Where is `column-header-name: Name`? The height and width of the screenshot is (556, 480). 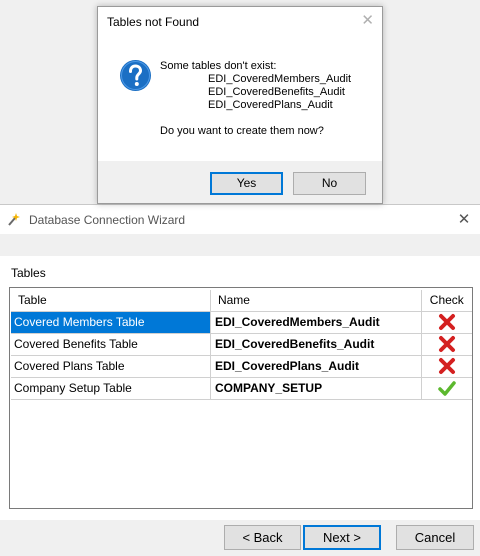
column-header-name: Name is located at coordinates (316, 301).